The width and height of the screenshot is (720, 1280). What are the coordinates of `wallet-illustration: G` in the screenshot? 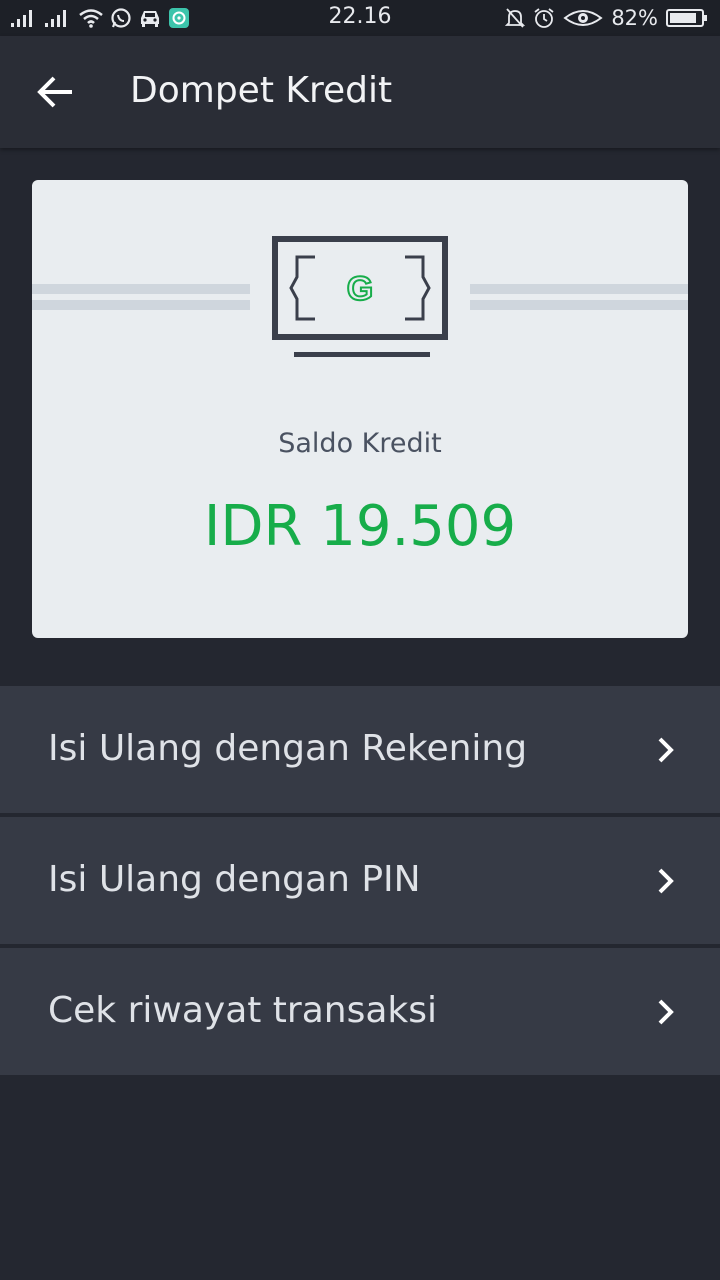 It's located at (360, 296).